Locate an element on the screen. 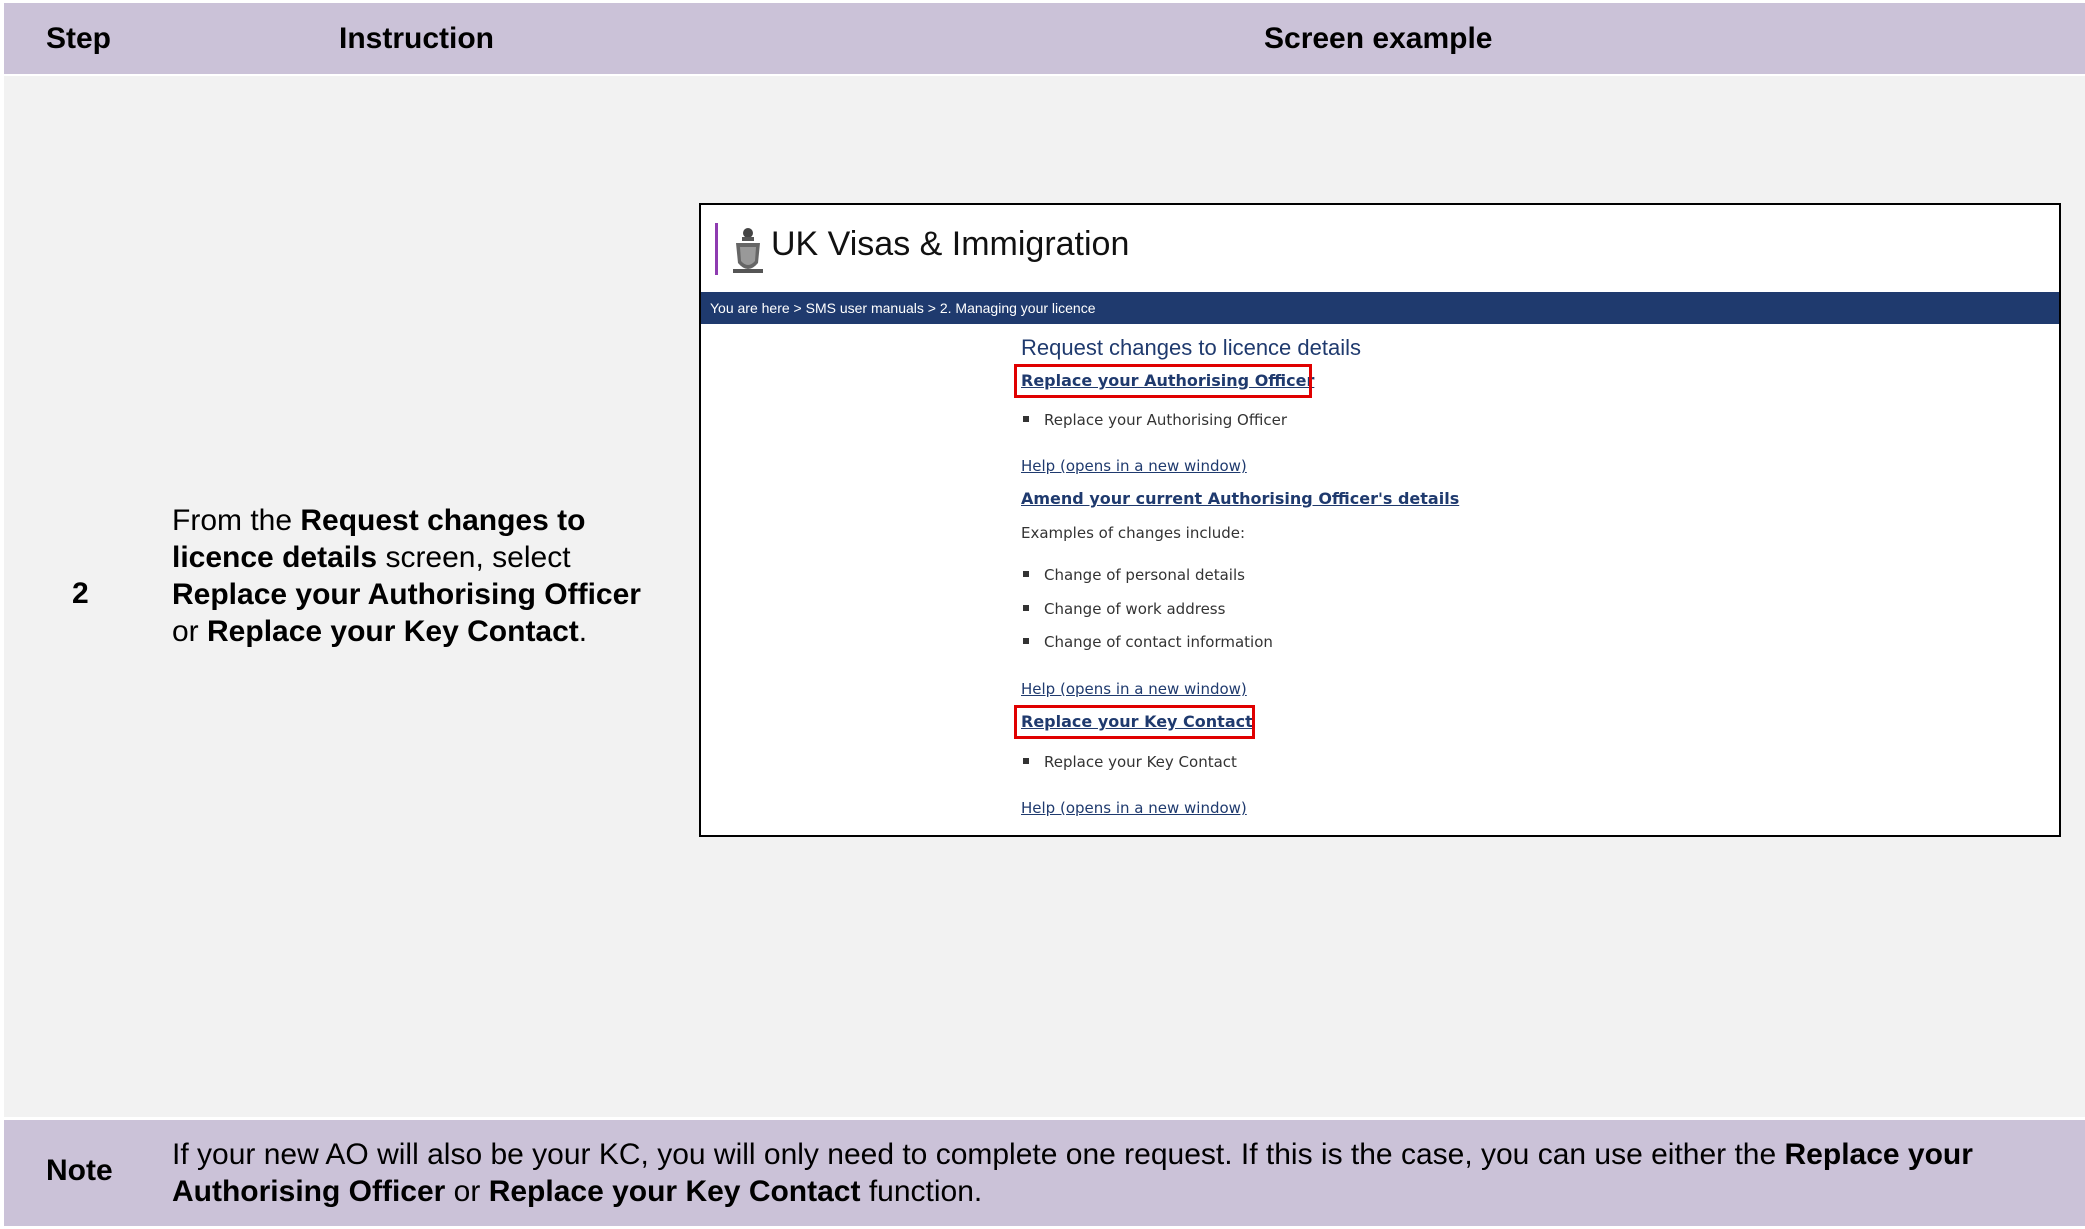 This screenshot has height=1229, width=2085. instruction-segment: Replace your Key Contact is located at coordinates (393, 631).